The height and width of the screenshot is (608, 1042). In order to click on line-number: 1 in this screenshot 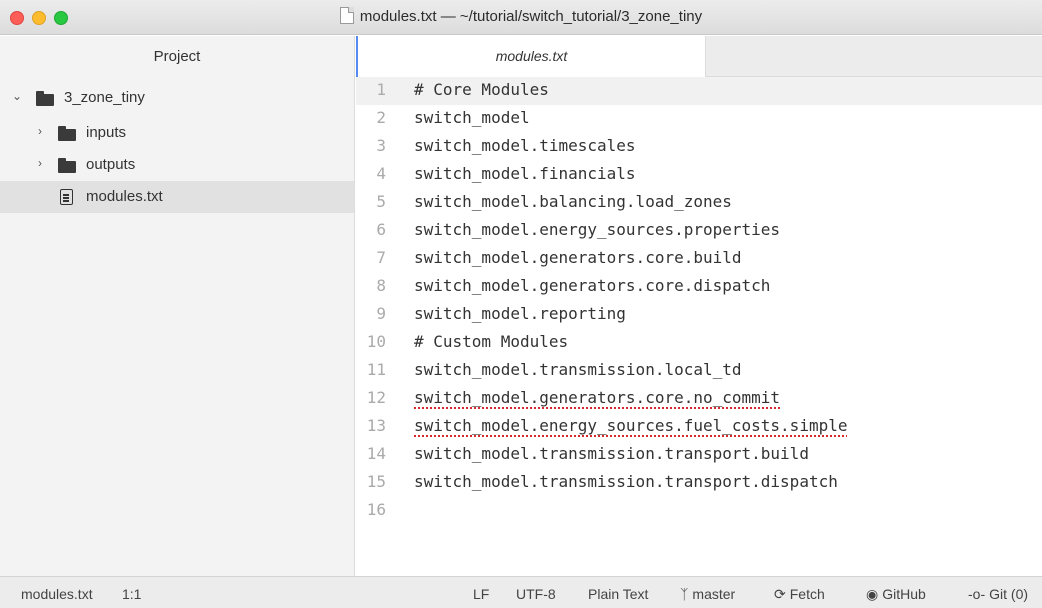, I will do `click(381, 89)`.